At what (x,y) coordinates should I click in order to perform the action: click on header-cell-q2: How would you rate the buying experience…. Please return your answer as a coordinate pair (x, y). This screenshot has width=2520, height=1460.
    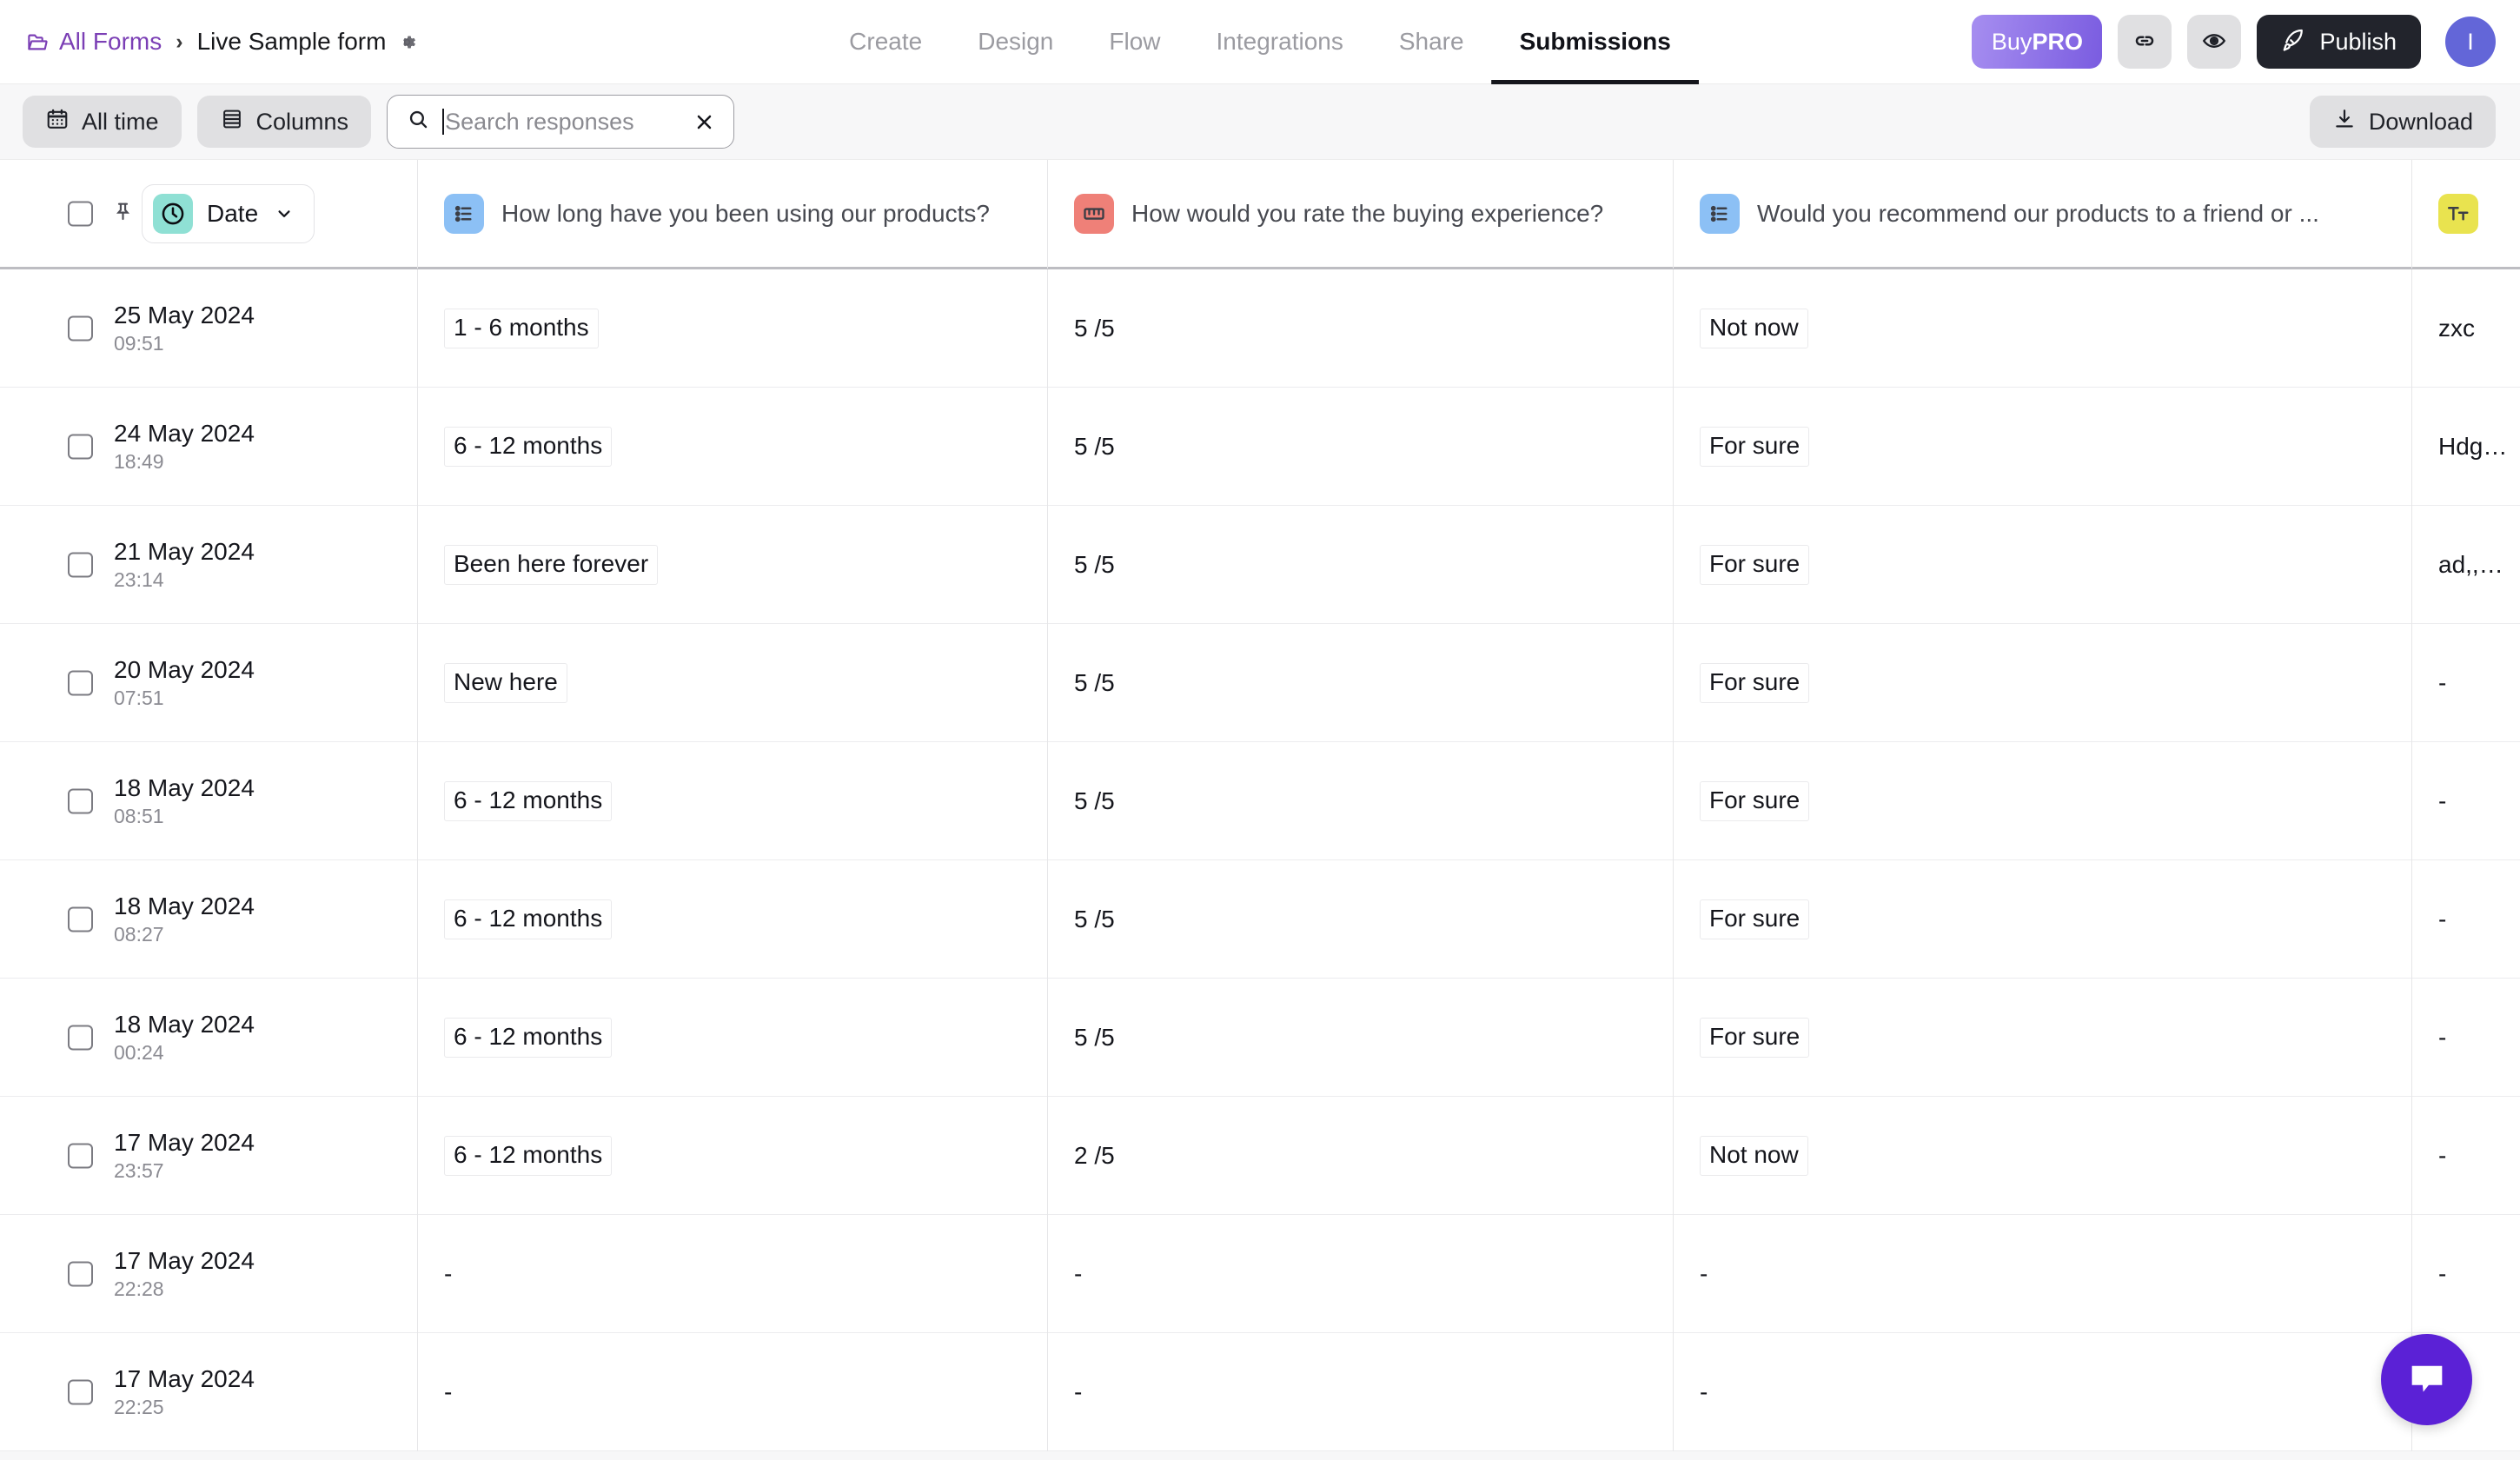
    Looking at the image, I should click on (1360, 214).